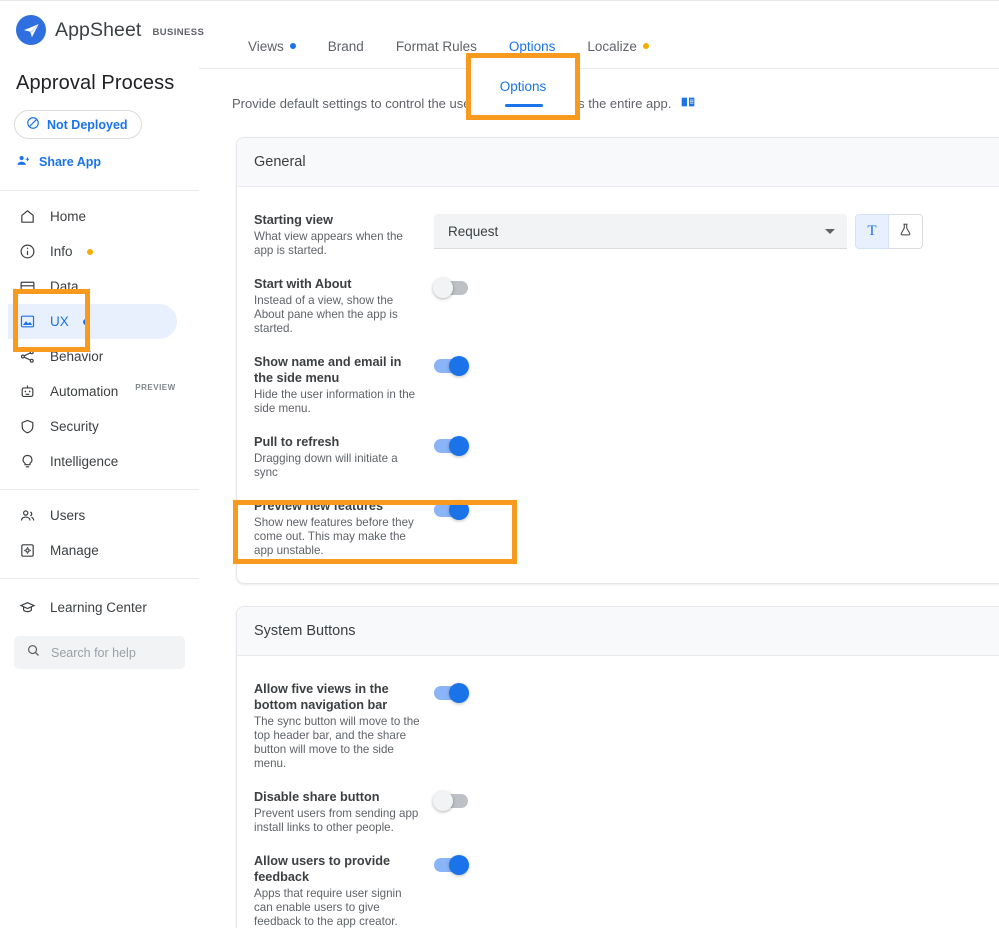 The height and width of the screenshot is (928, 999). I want to click on search-help-input, so click(111, 652).